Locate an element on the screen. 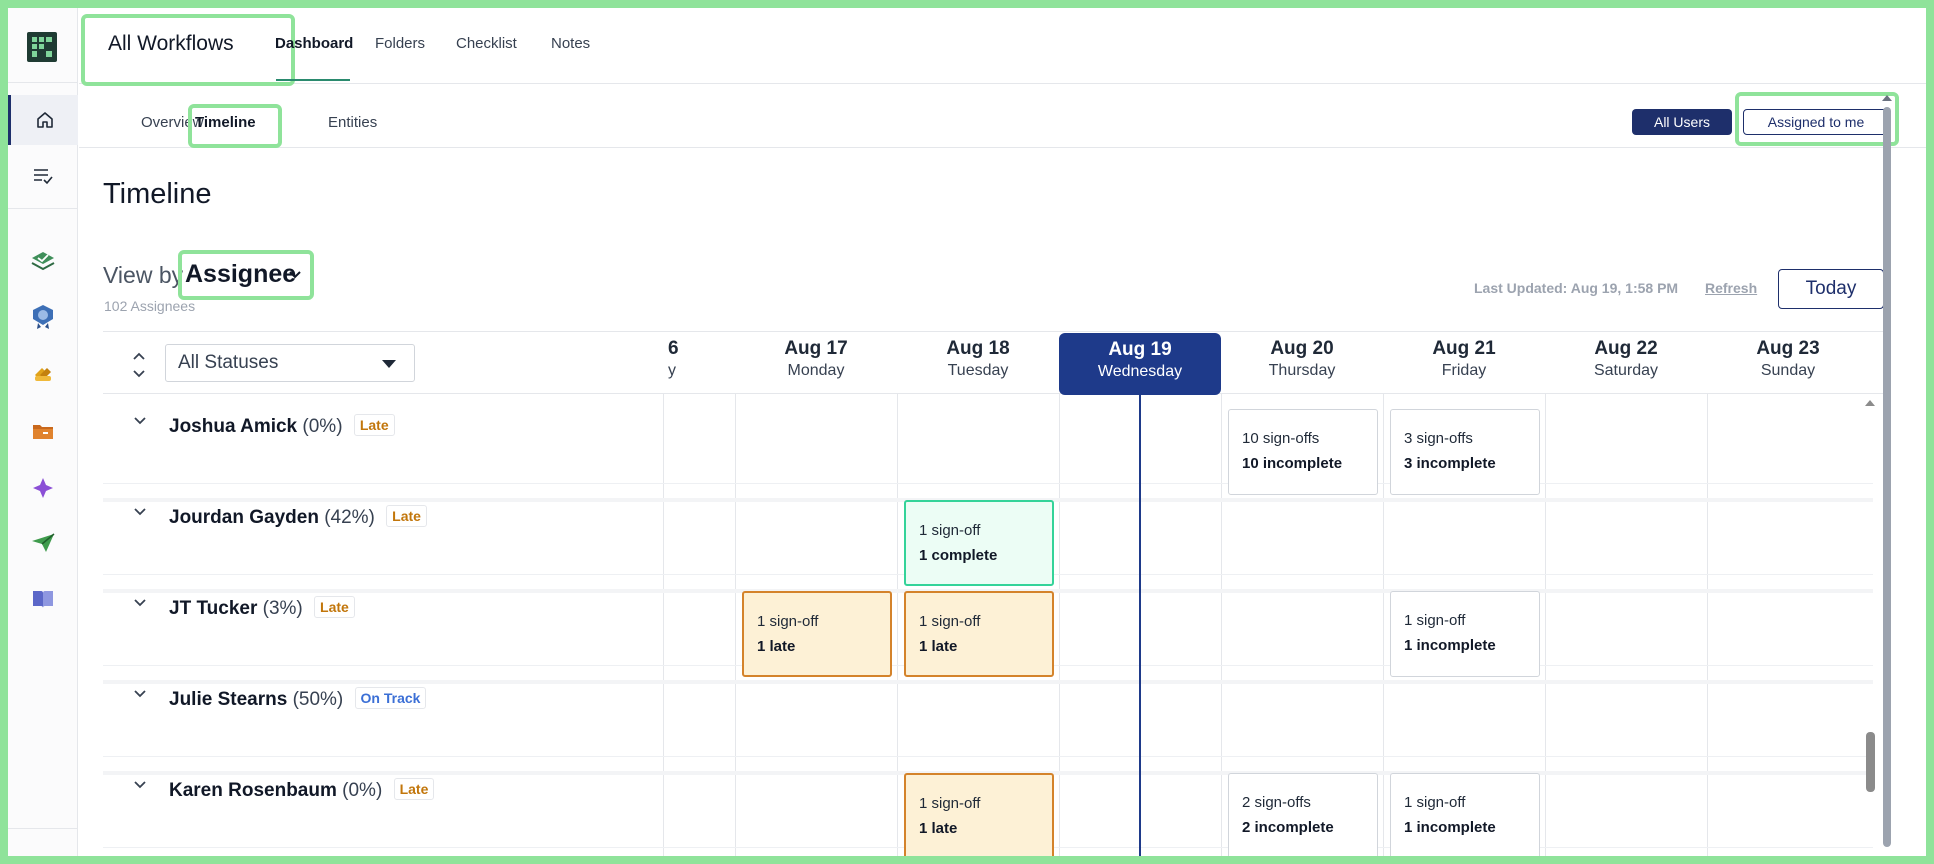 The image size is (1934, 864). day-header: Aug 17 Monday is located at coordinates (816, 364).